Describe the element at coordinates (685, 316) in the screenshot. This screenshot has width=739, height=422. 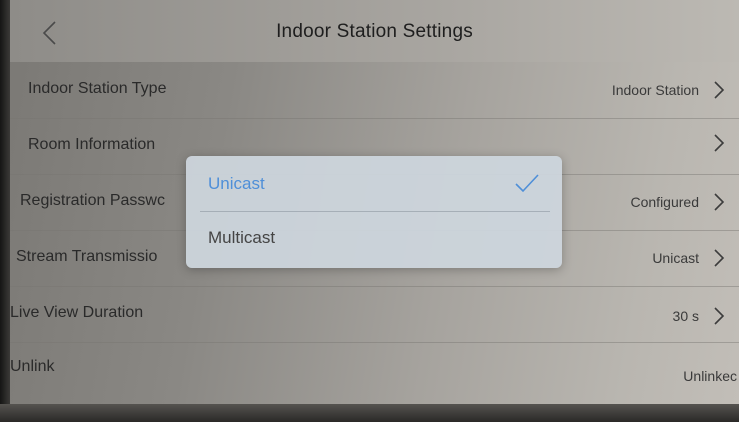
I see `row-value: 30 s` at that location.